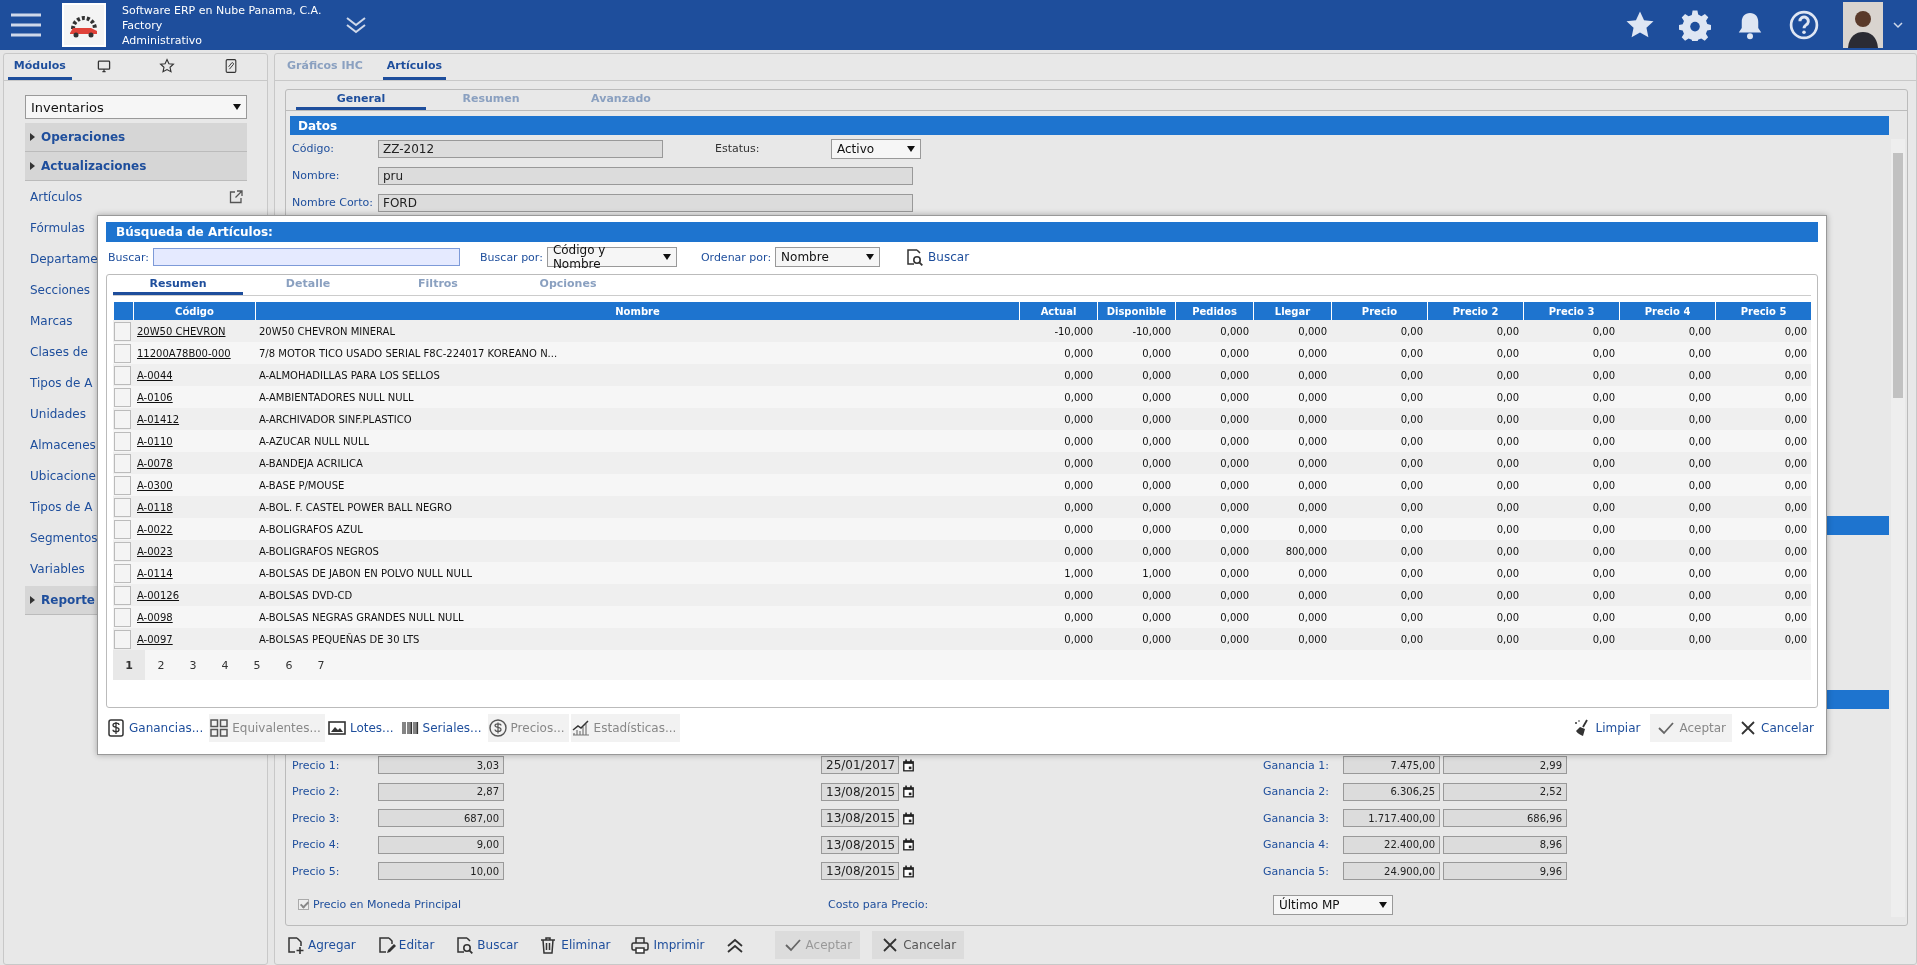 This screenshot has width=1917, height=965. Describe the element at coordinates (441, 871) in the screenshot. I see `price-field: 10,00` at that location.